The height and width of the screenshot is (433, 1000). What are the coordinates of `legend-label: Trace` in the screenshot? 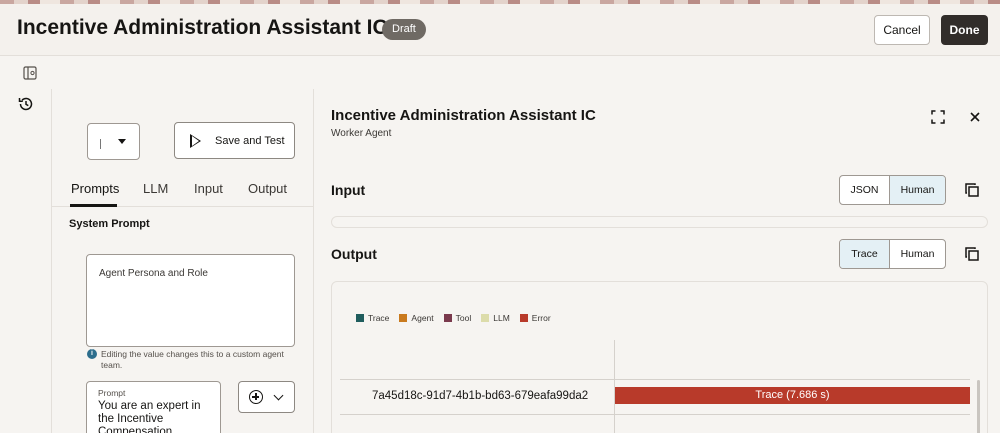 It's located at (379, 318).